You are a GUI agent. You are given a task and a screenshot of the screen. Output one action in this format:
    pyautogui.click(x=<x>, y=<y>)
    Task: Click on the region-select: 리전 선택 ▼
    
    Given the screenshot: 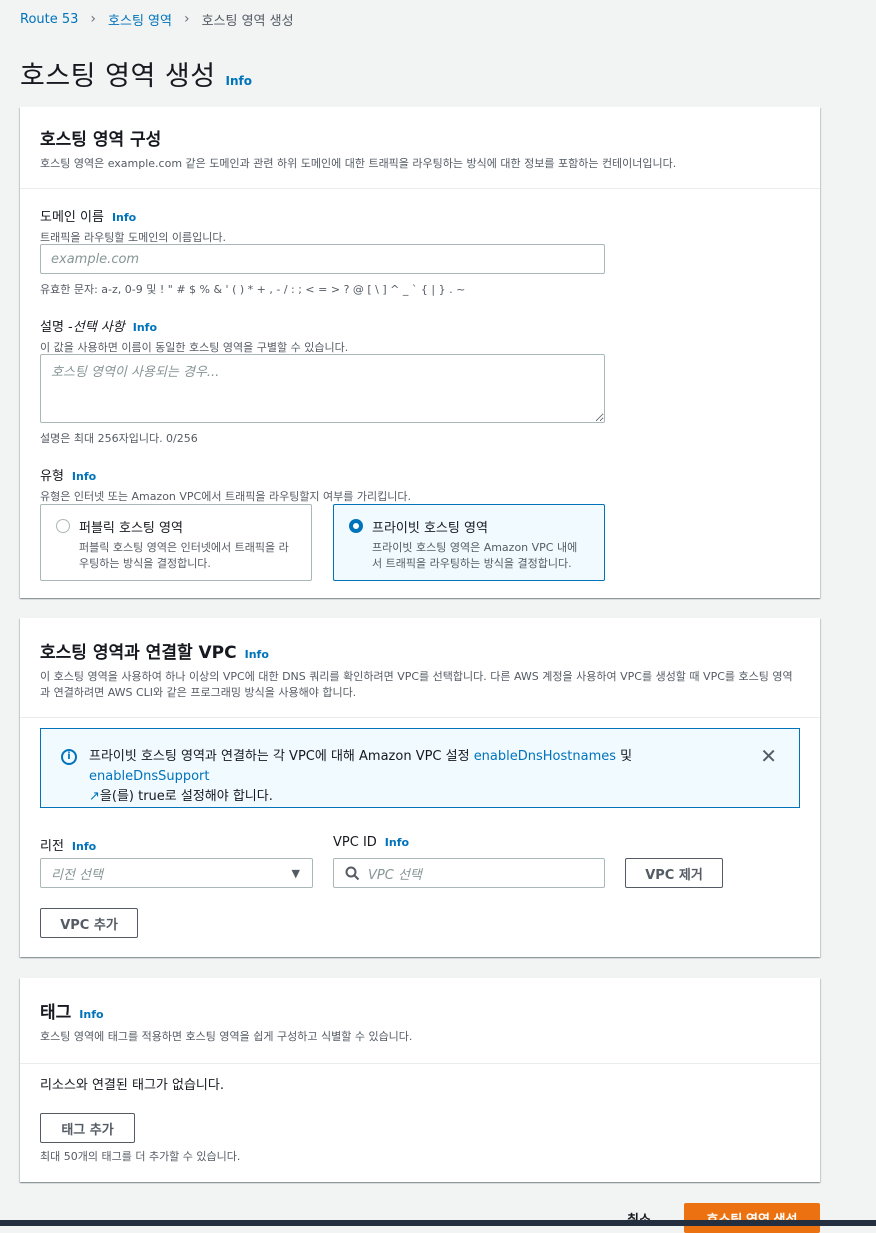 What is the action you would take?
    pyautogui.click(x=176, y=873)
    